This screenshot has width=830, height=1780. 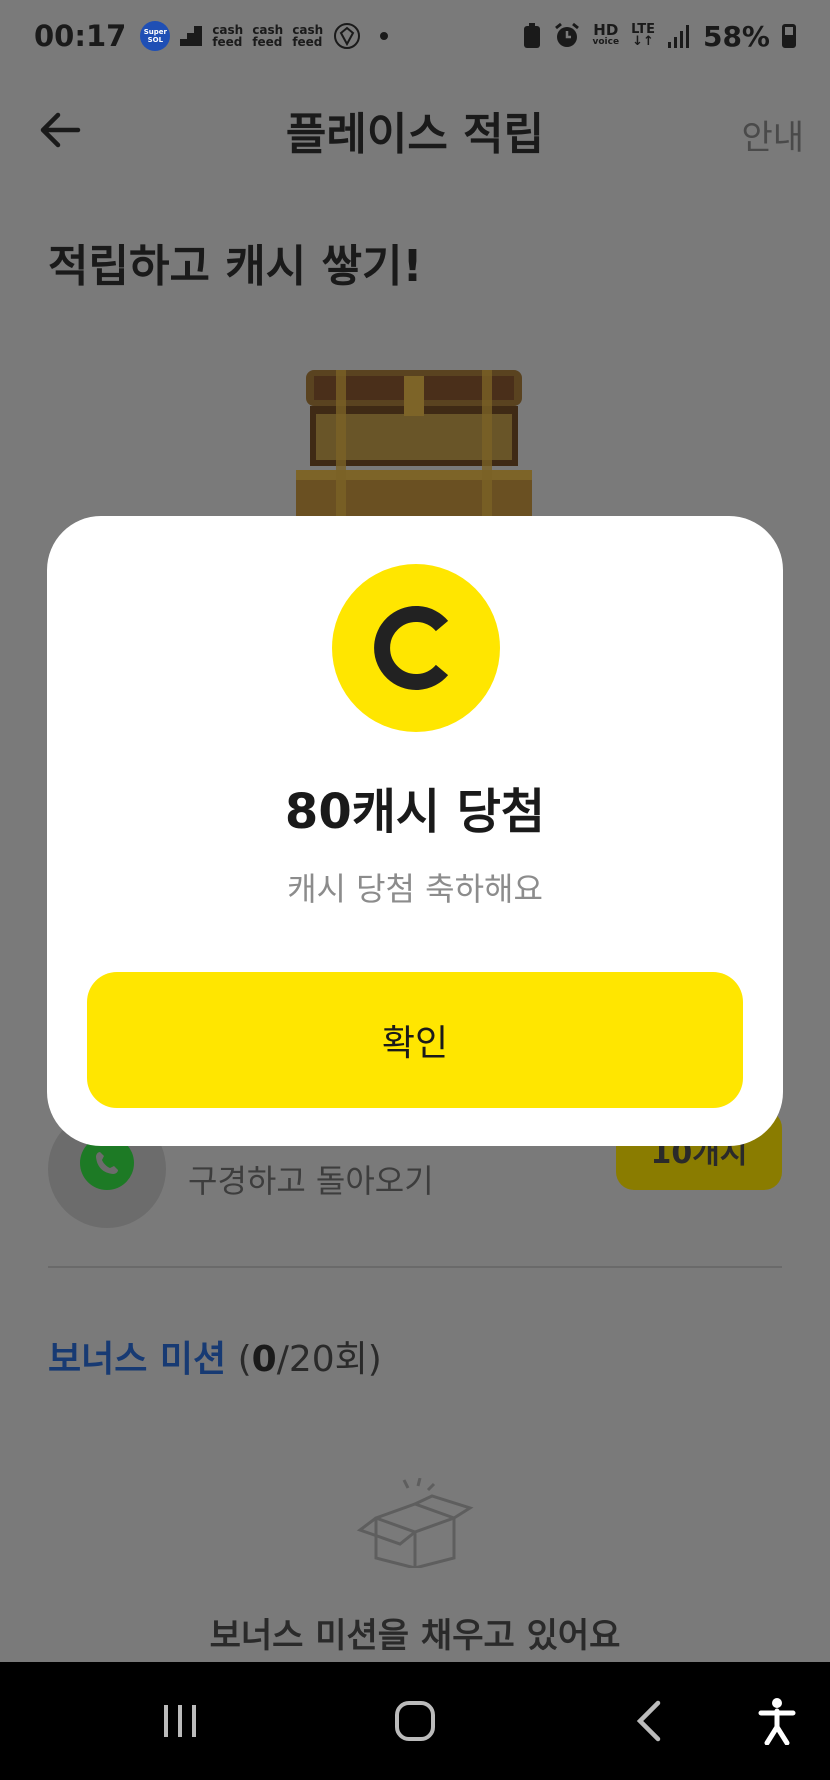 What do you see at coordinates (311, 1181) in the screenshot?
I see `mission-description: 구경하고 돌아오기` at bounding box center [311, 1181].